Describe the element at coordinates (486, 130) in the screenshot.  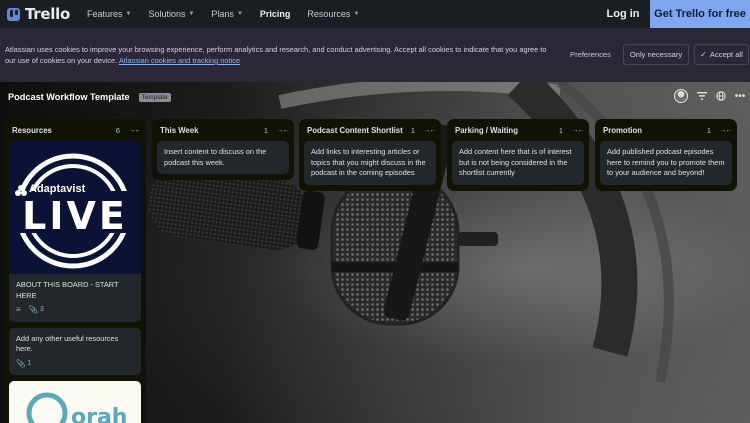
I see `list-title: Parking / Waiting` at that location.